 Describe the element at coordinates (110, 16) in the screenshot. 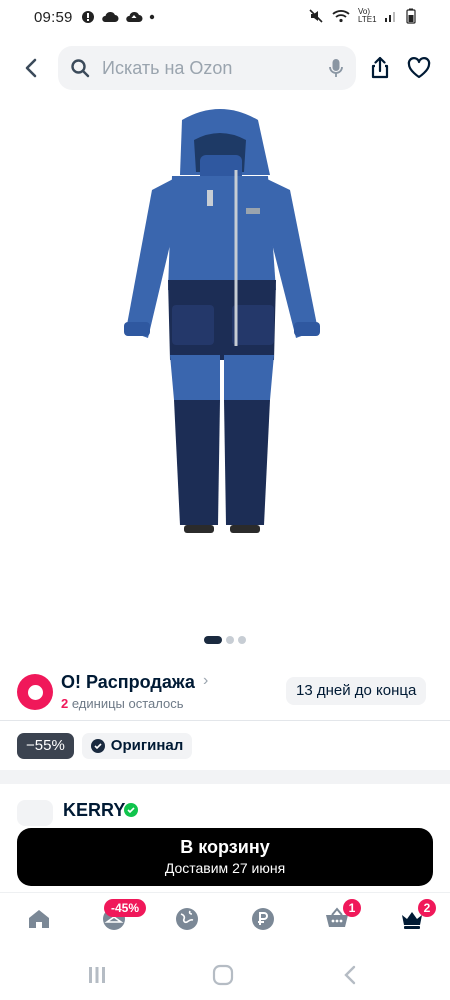

I see `cloud-icon` at that location.